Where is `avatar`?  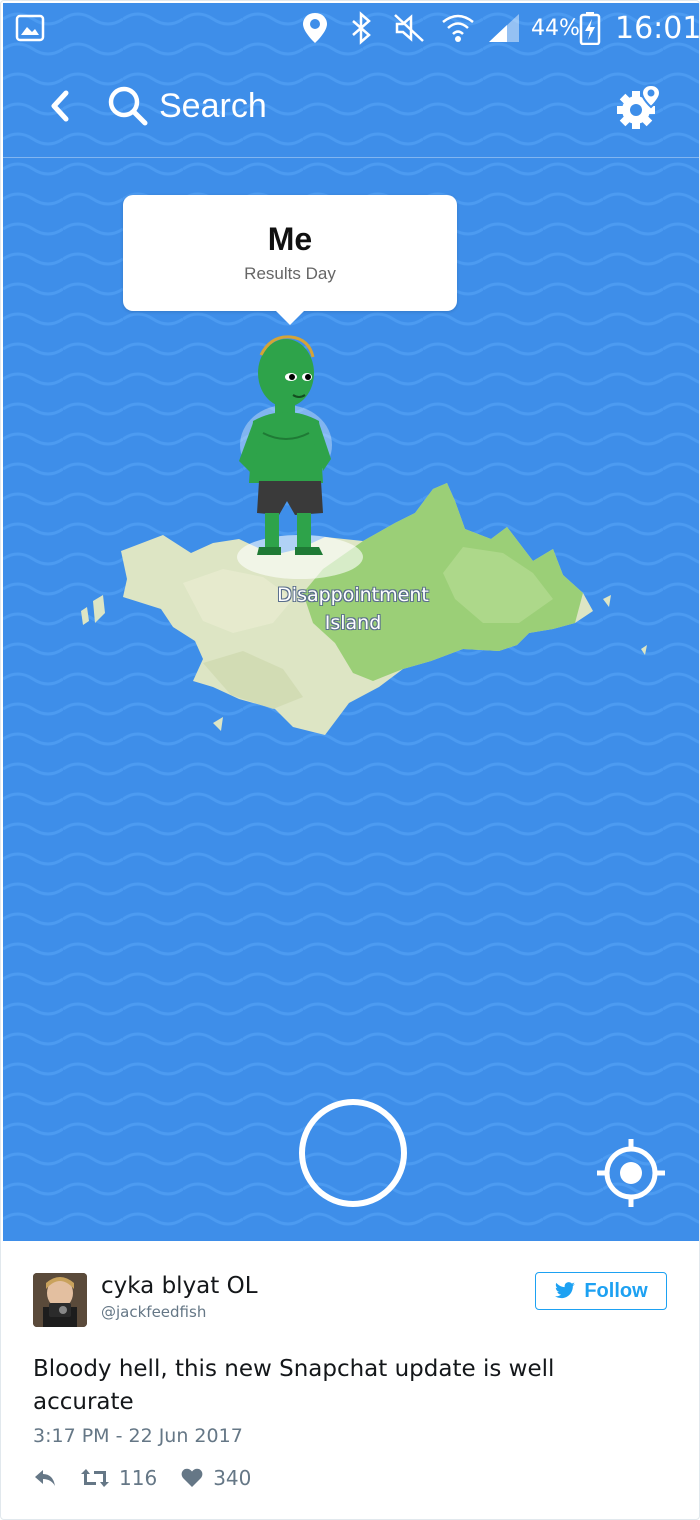 avatar is located at coordinates (60, 1300).